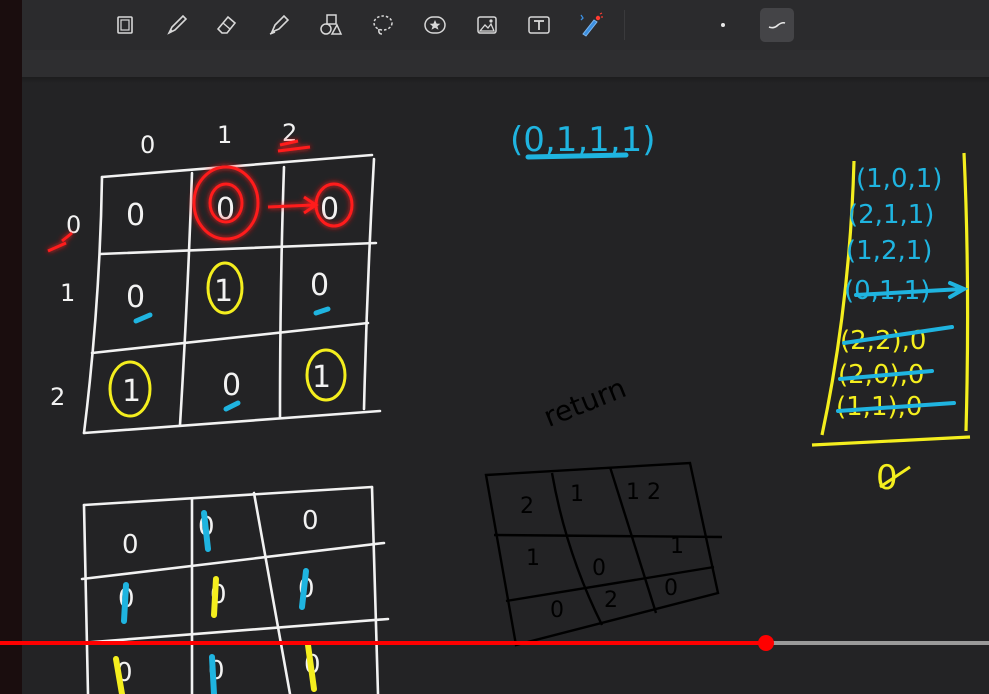  Describe the element at coordinates (227, 25) in the screenshot. I see `eraser-icon` at that location.